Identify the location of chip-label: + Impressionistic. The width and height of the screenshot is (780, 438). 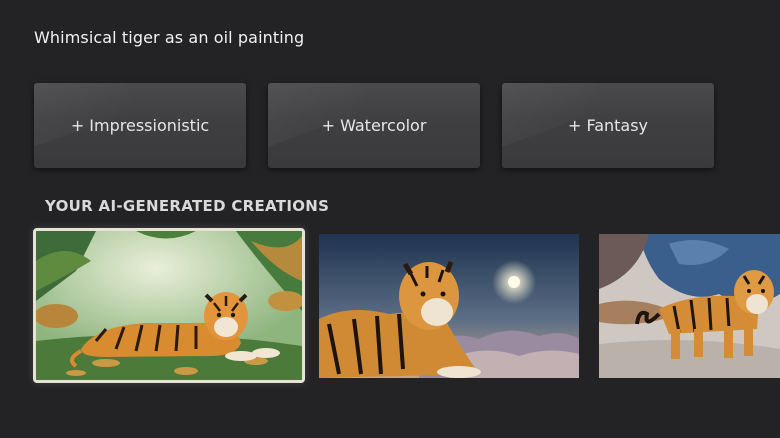
(140, 125).